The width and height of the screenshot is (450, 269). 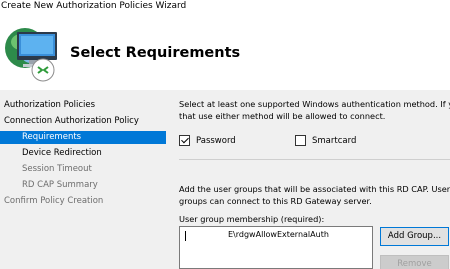 I want to click on password-checkbox: Password, so click(x=207, y=140).